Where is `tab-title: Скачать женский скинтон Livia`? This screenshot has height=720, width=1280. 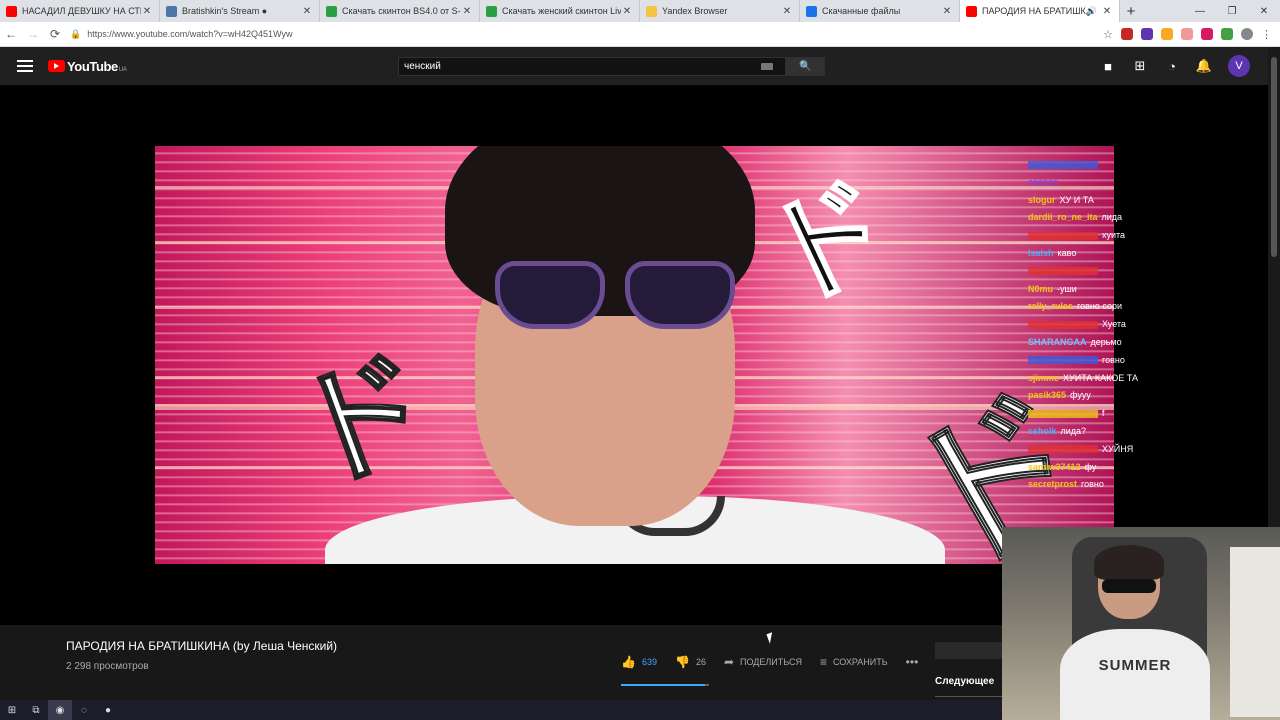
tab-title: Скачать женский скинтон Livia is located at coordinates (561, 11).